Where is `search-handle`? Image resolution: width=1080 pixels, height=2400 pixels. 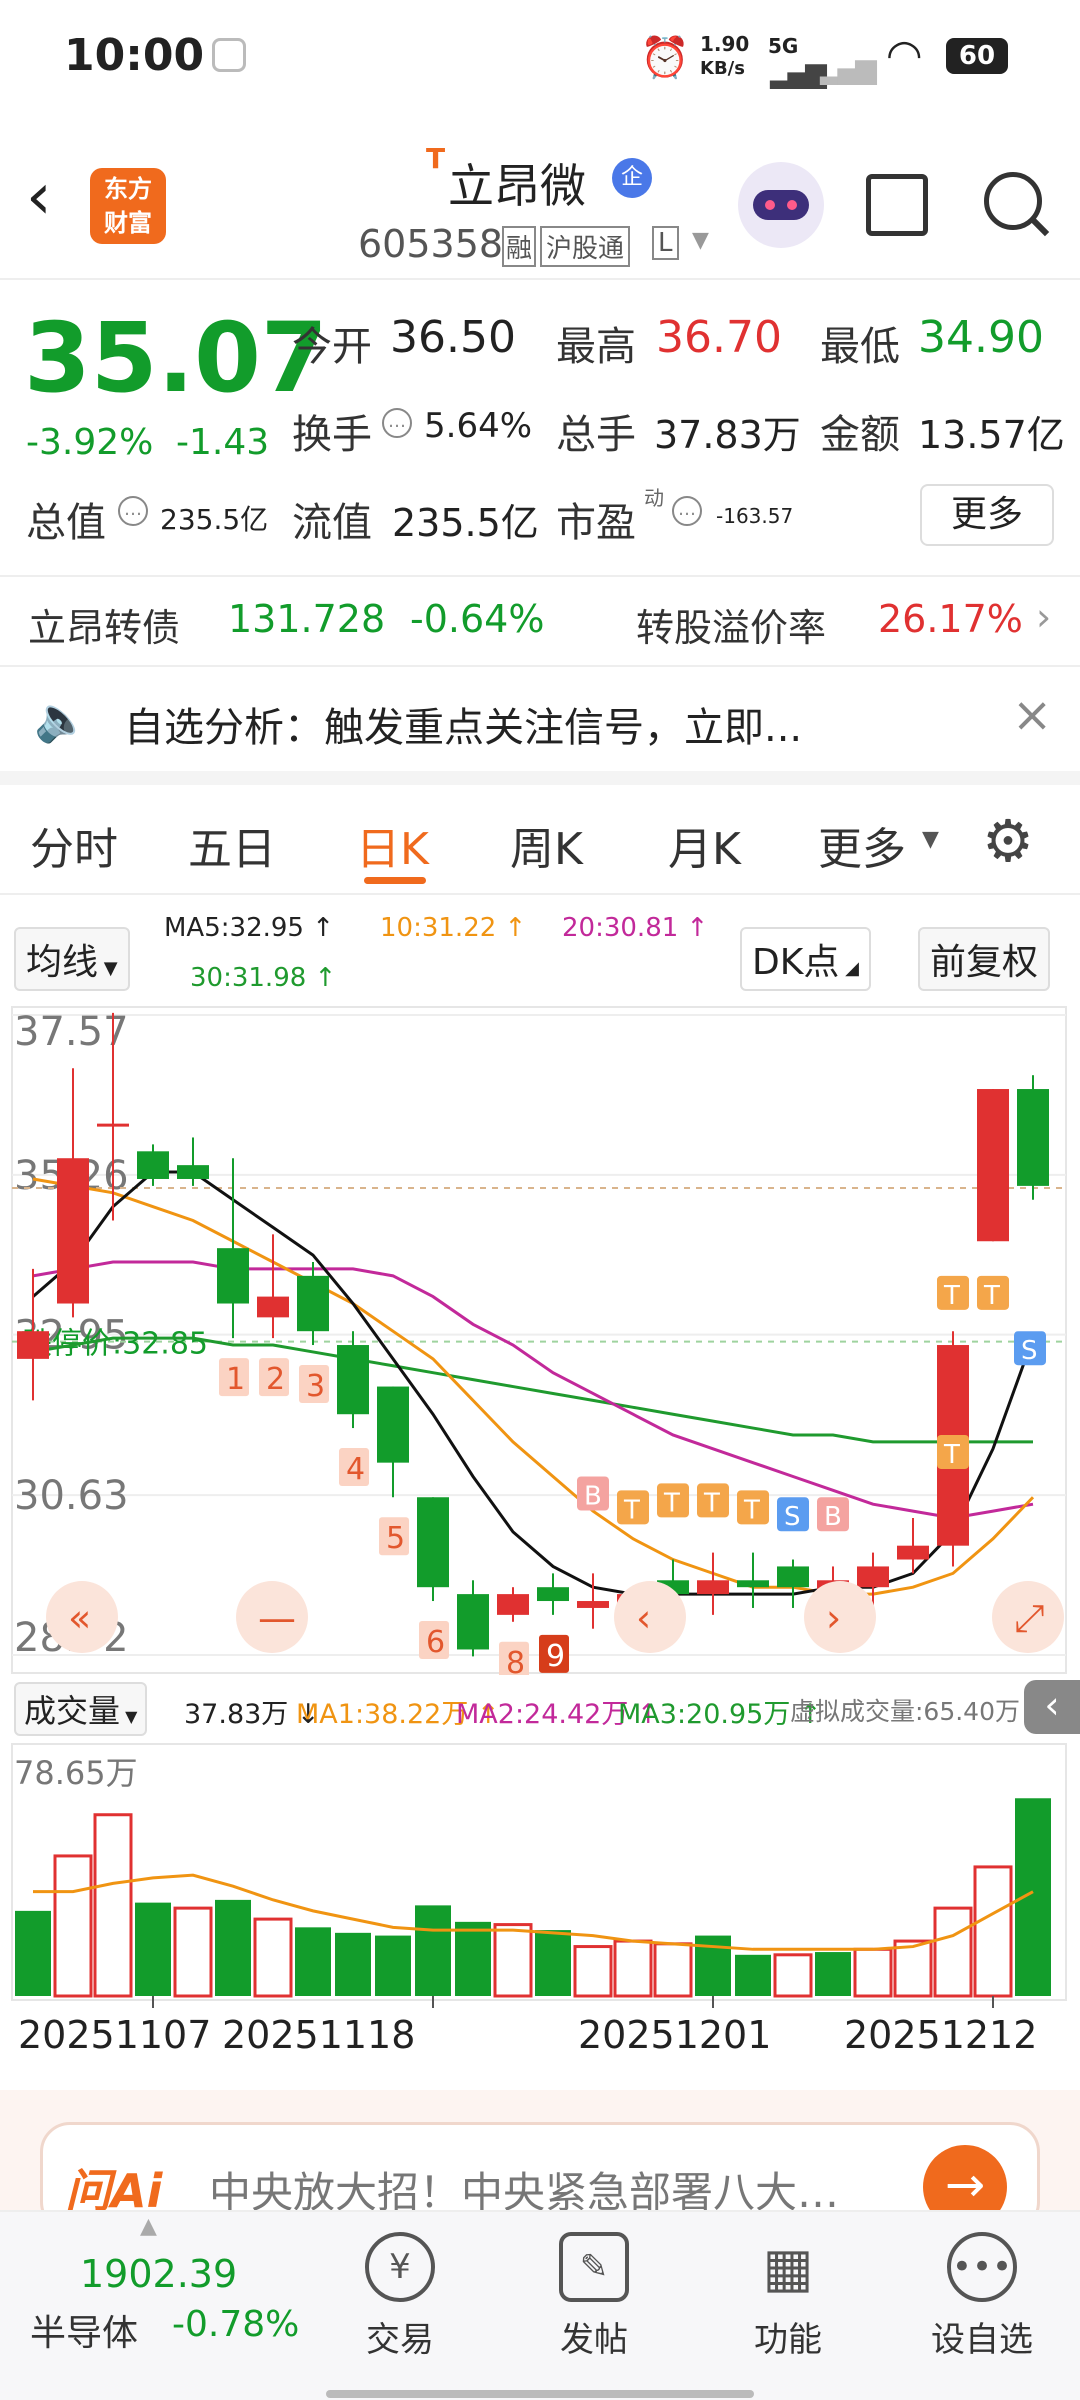
search-handle is located at coordinates (1040, 227).